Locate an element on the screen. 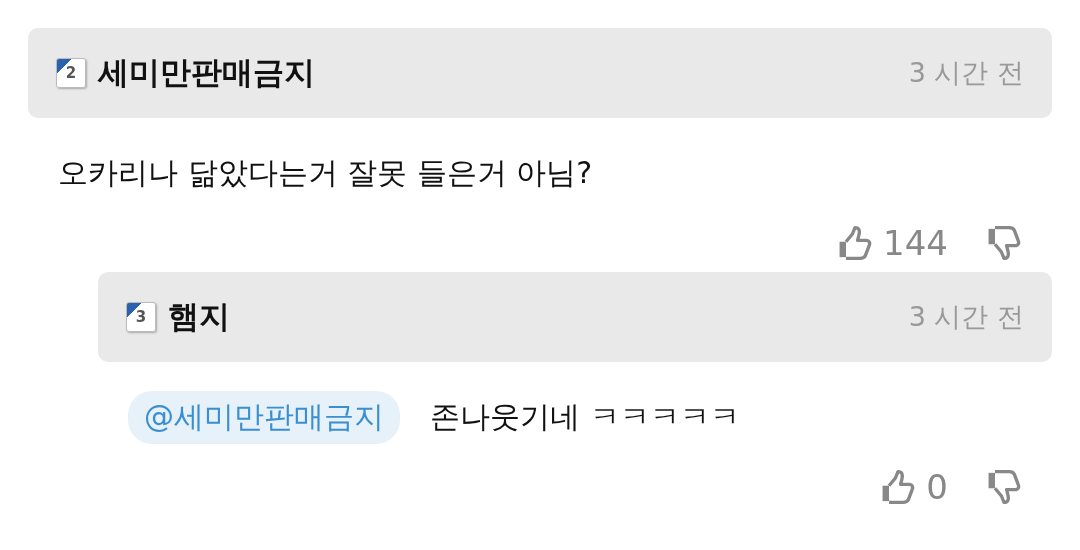 The height and width of the screenshot is (550, 1080). author-name: 세미만판매금지 is located at coordinates (503, 73).